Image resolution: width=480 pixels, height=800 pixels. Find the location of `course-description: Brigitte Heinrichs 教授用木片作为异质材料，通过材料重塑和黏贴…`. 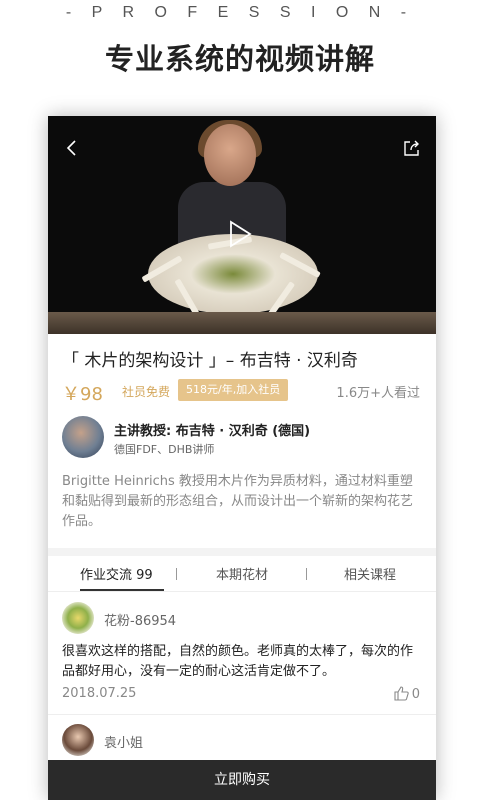

course-description: Brigitte Heinrichs 教授用木片作为异质材料，通过材料重塑和黏贴… is located at coordinates (238, 501).